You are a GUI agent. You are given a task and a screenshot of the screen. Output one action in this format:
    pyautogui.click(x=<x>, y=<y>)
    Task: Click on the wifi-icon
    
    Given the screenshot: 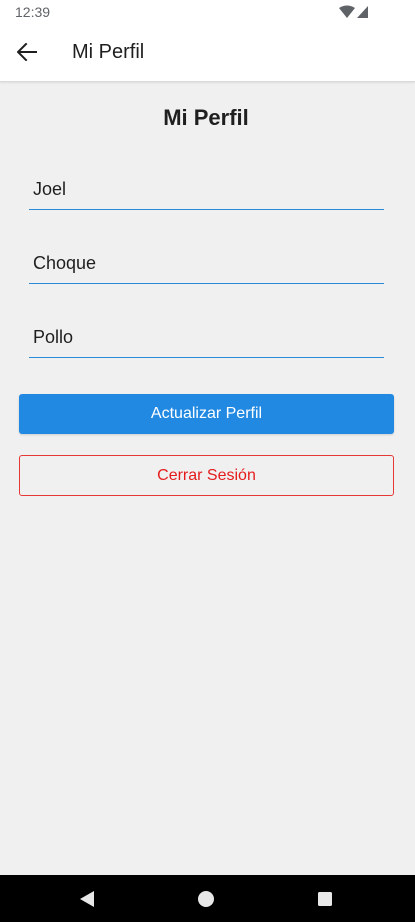 What is the action you would take?
    pyautogui.click(x=347, y=11)
    